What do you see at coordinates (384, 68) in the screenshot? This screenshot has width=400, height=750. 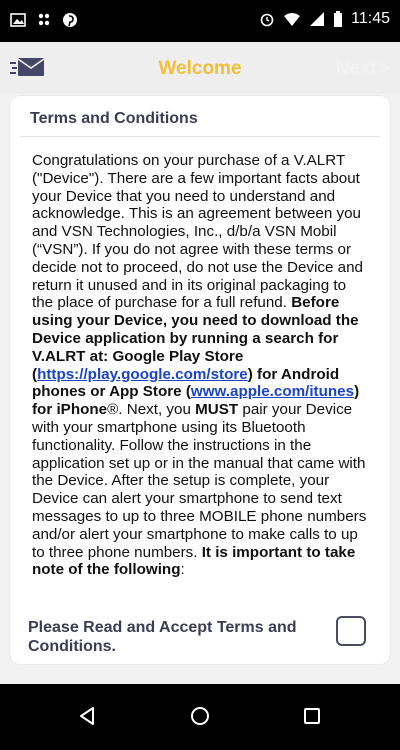 I see `chevron-right-icon: >` at bounding box center [384, 68].